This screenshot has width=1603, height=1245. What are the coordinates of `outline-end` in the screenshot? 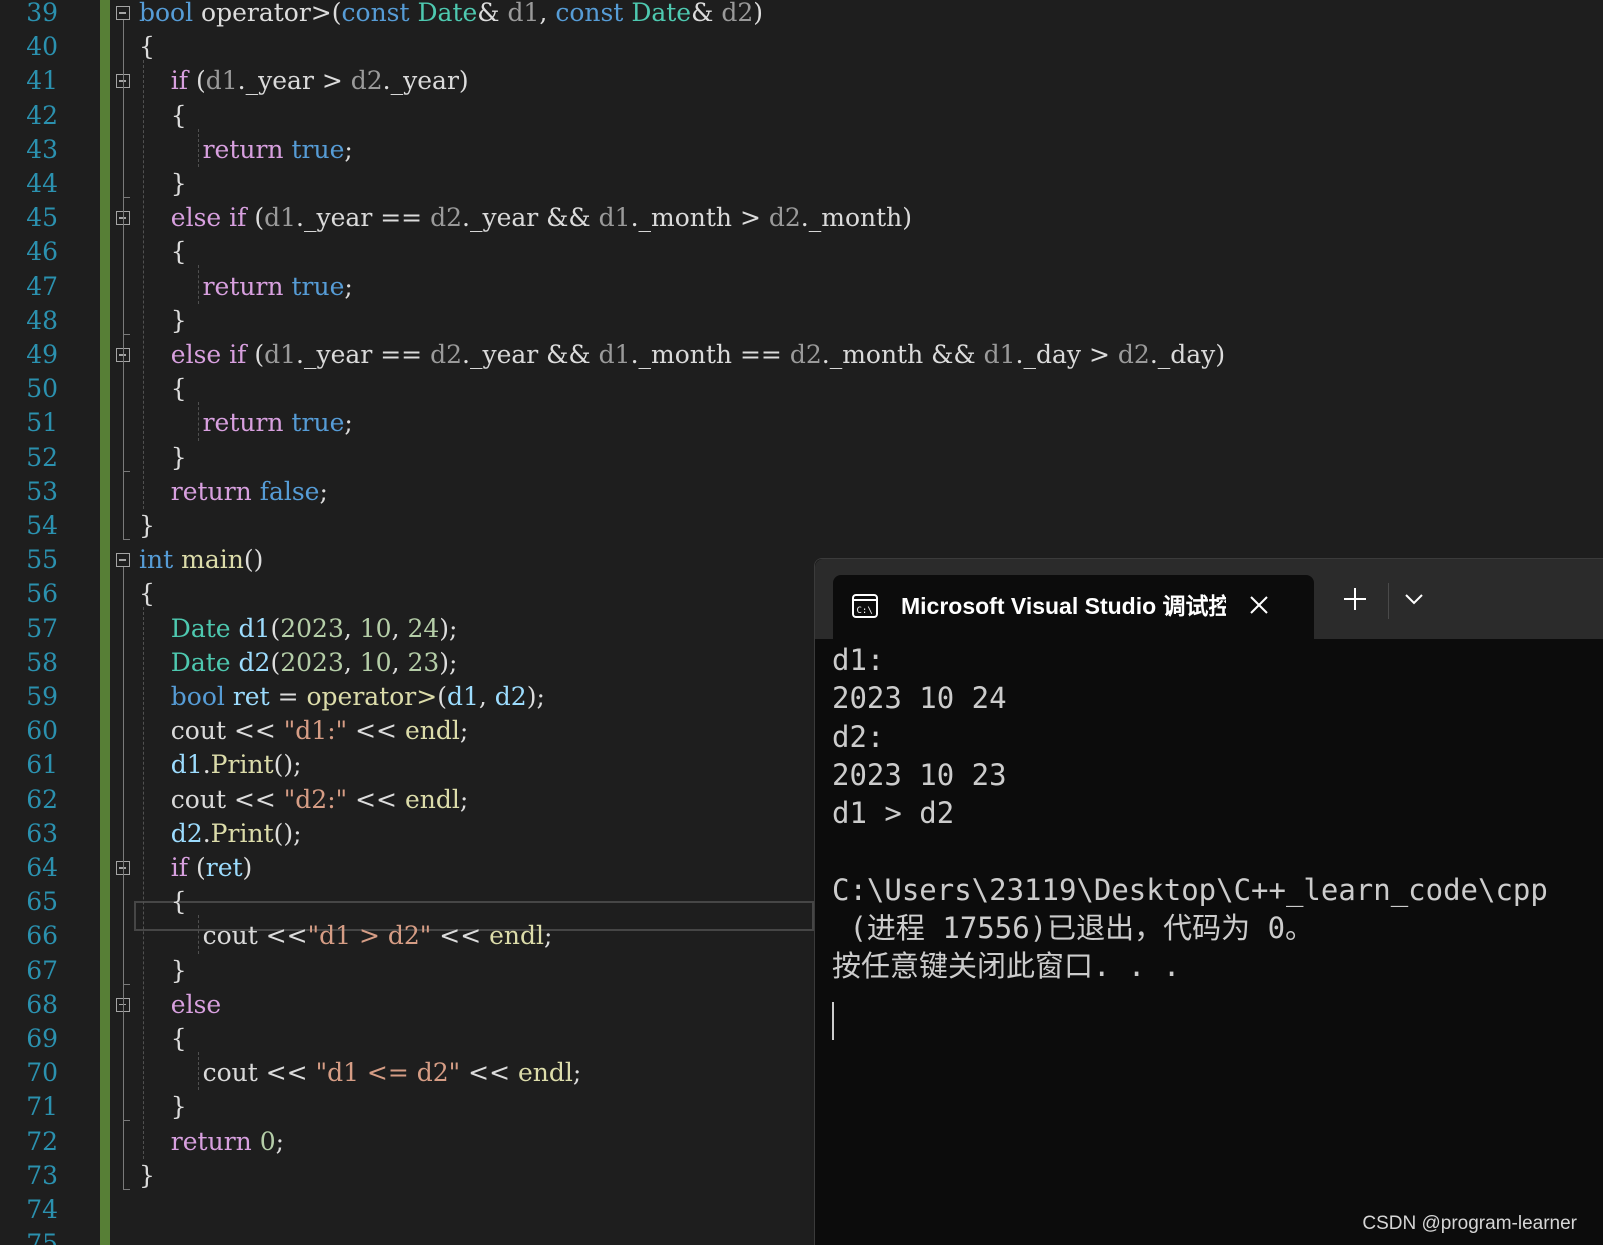 It's located at (126, 334).